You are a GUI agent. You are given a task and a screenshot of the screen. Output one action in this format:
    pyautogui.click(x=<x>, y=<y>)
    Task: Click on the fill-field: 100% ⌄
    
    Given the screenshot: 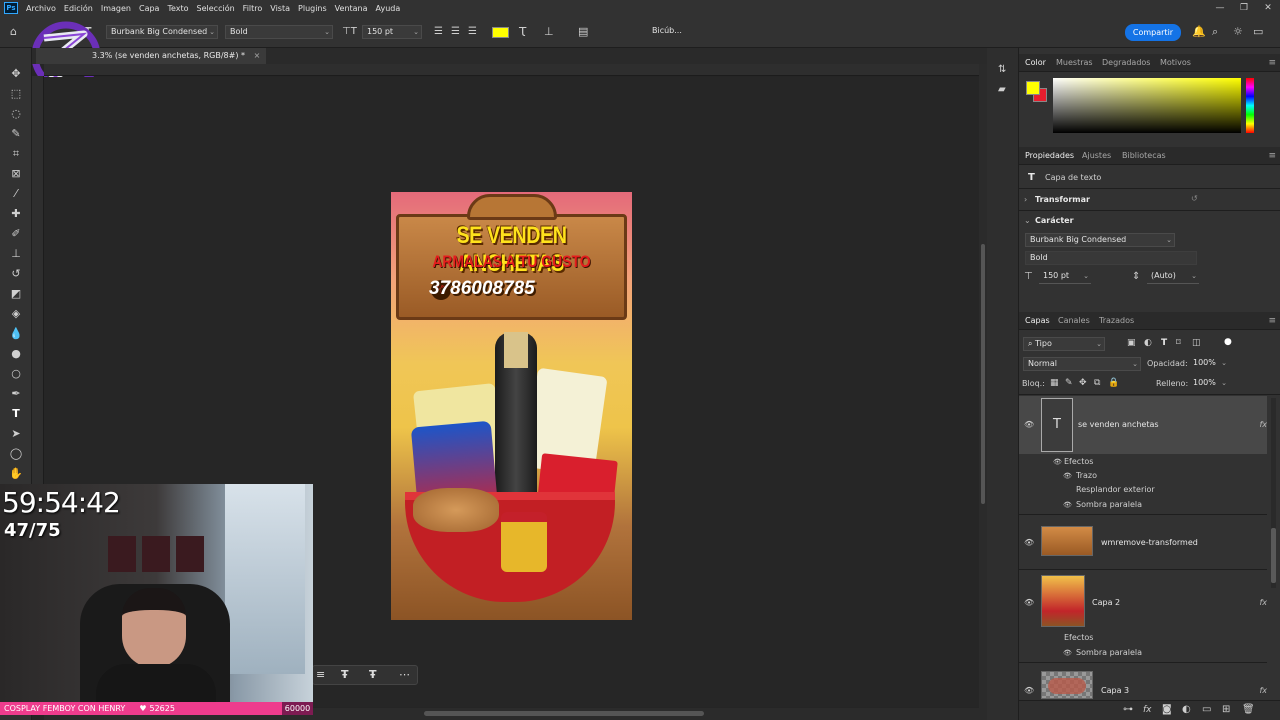 What is the action you would take?
    pyautogui.click(x=1209, y=384)
    